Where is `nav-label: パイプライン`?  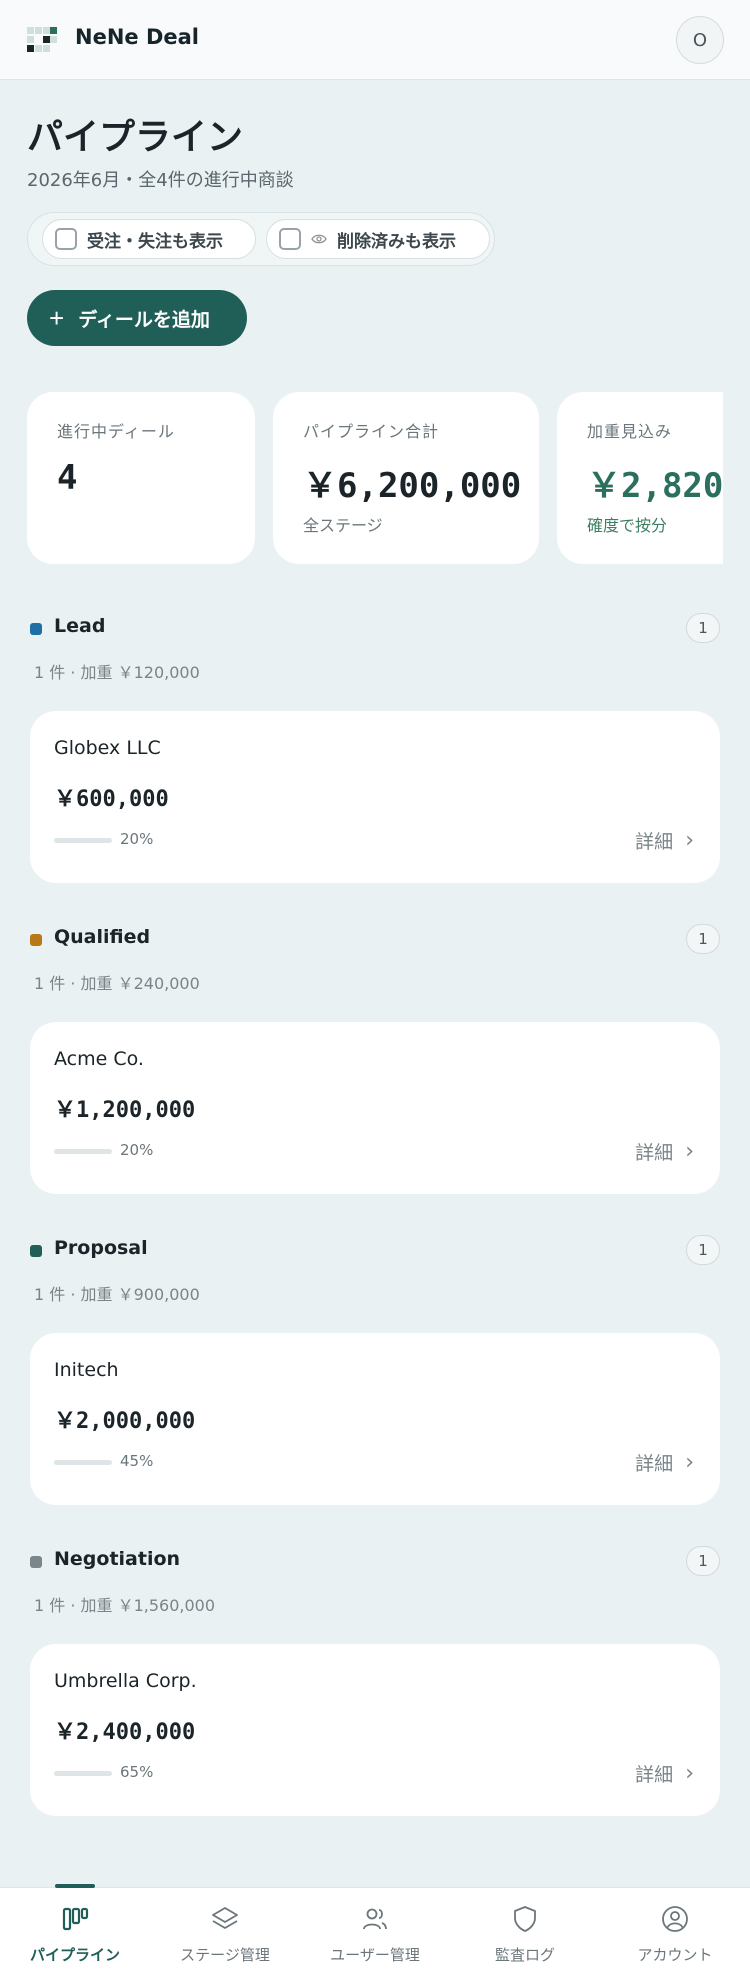
nav-label: パイプライン is located at coordinates (74, 1955).